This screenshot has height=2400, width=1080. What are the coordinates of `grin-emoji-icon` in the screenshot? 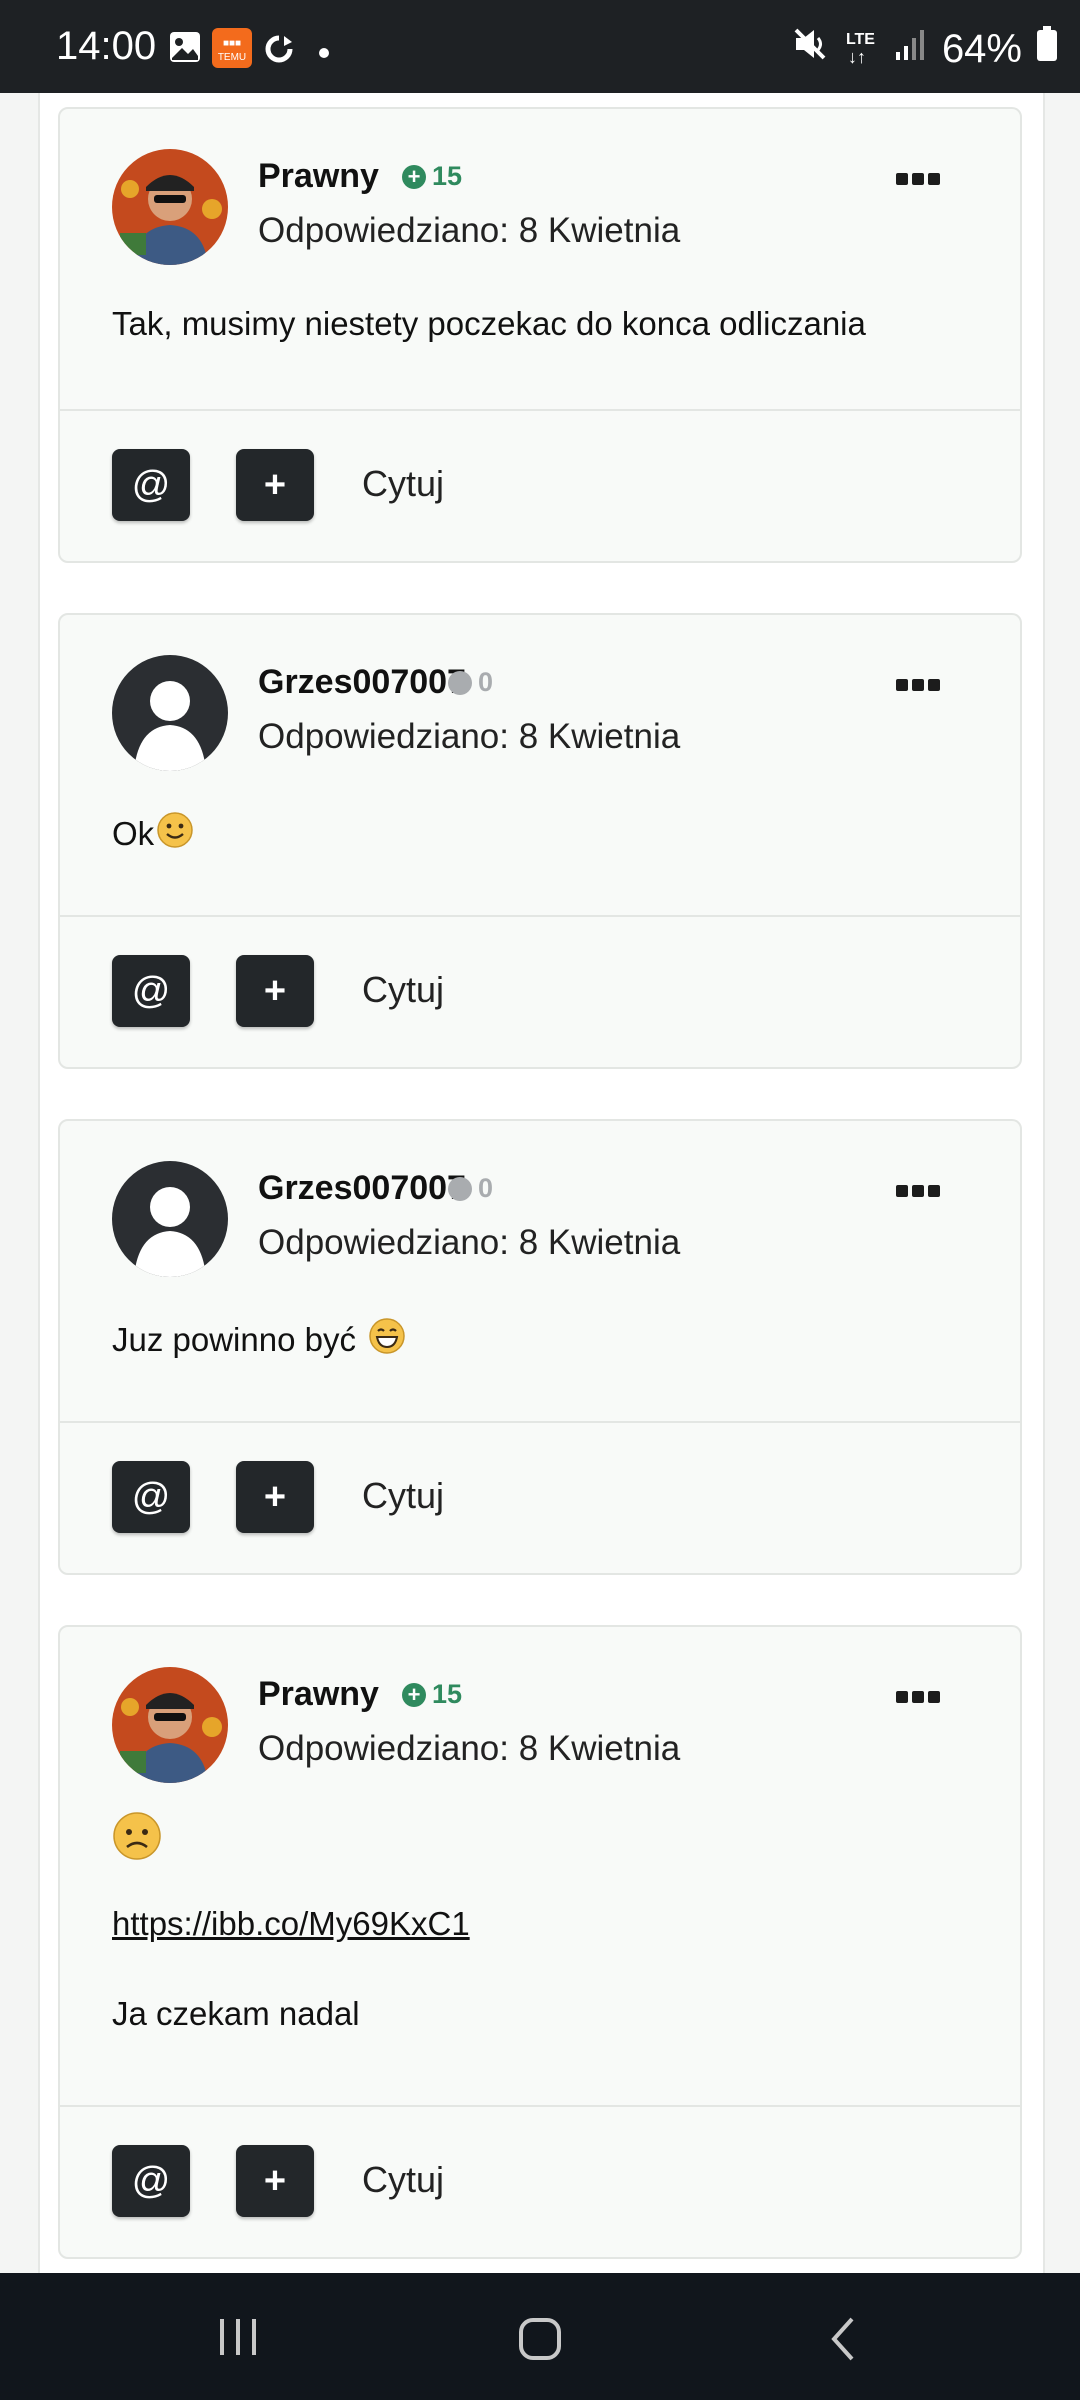 It's located at (387, 1340).